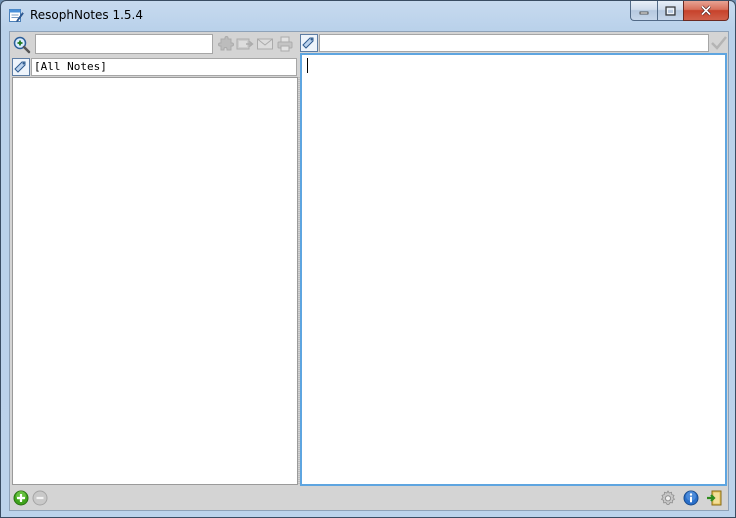 The width and height of the screenshot is (736, 518). What do you see at coordinates (40, 498) in the screenshot?
I see `remove-note-icon` at bounding box center [40, 498].